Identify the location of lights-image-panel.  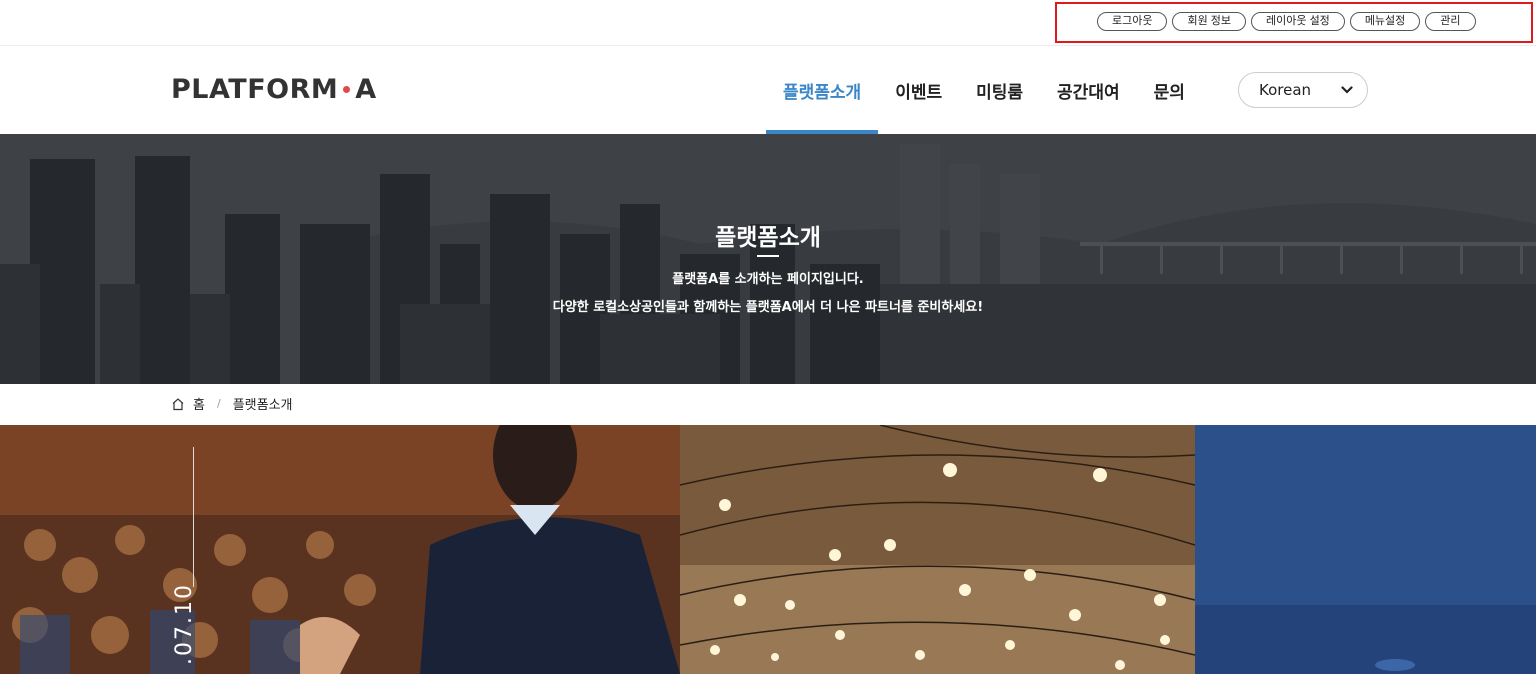
(937, 549).